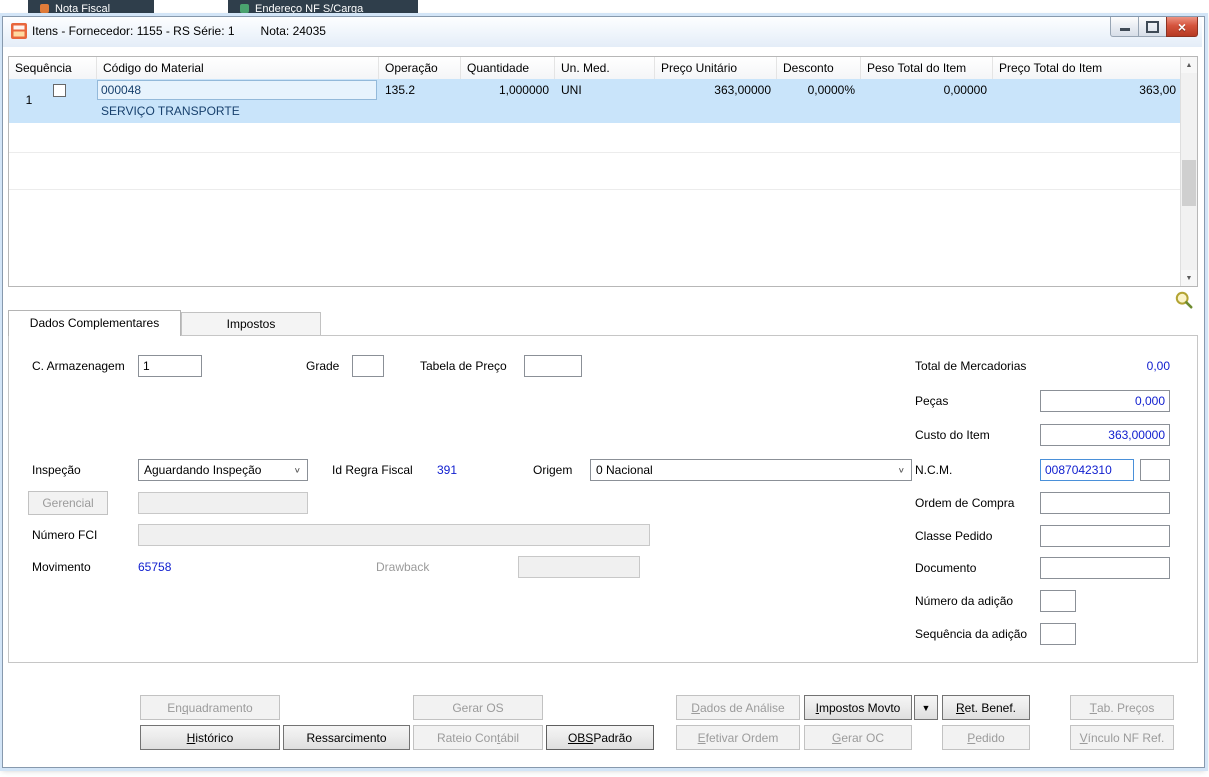 The image size is (1209, 777). I want to click on close-button: ×, so click(1182, 27).